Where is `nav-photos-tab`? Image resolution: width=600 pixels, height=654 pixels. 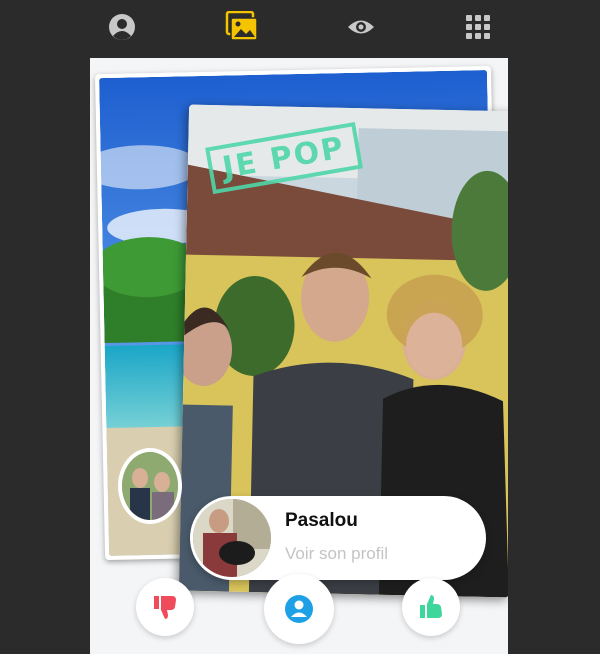
nav-photos-tab is located at coordinates (242, 27).